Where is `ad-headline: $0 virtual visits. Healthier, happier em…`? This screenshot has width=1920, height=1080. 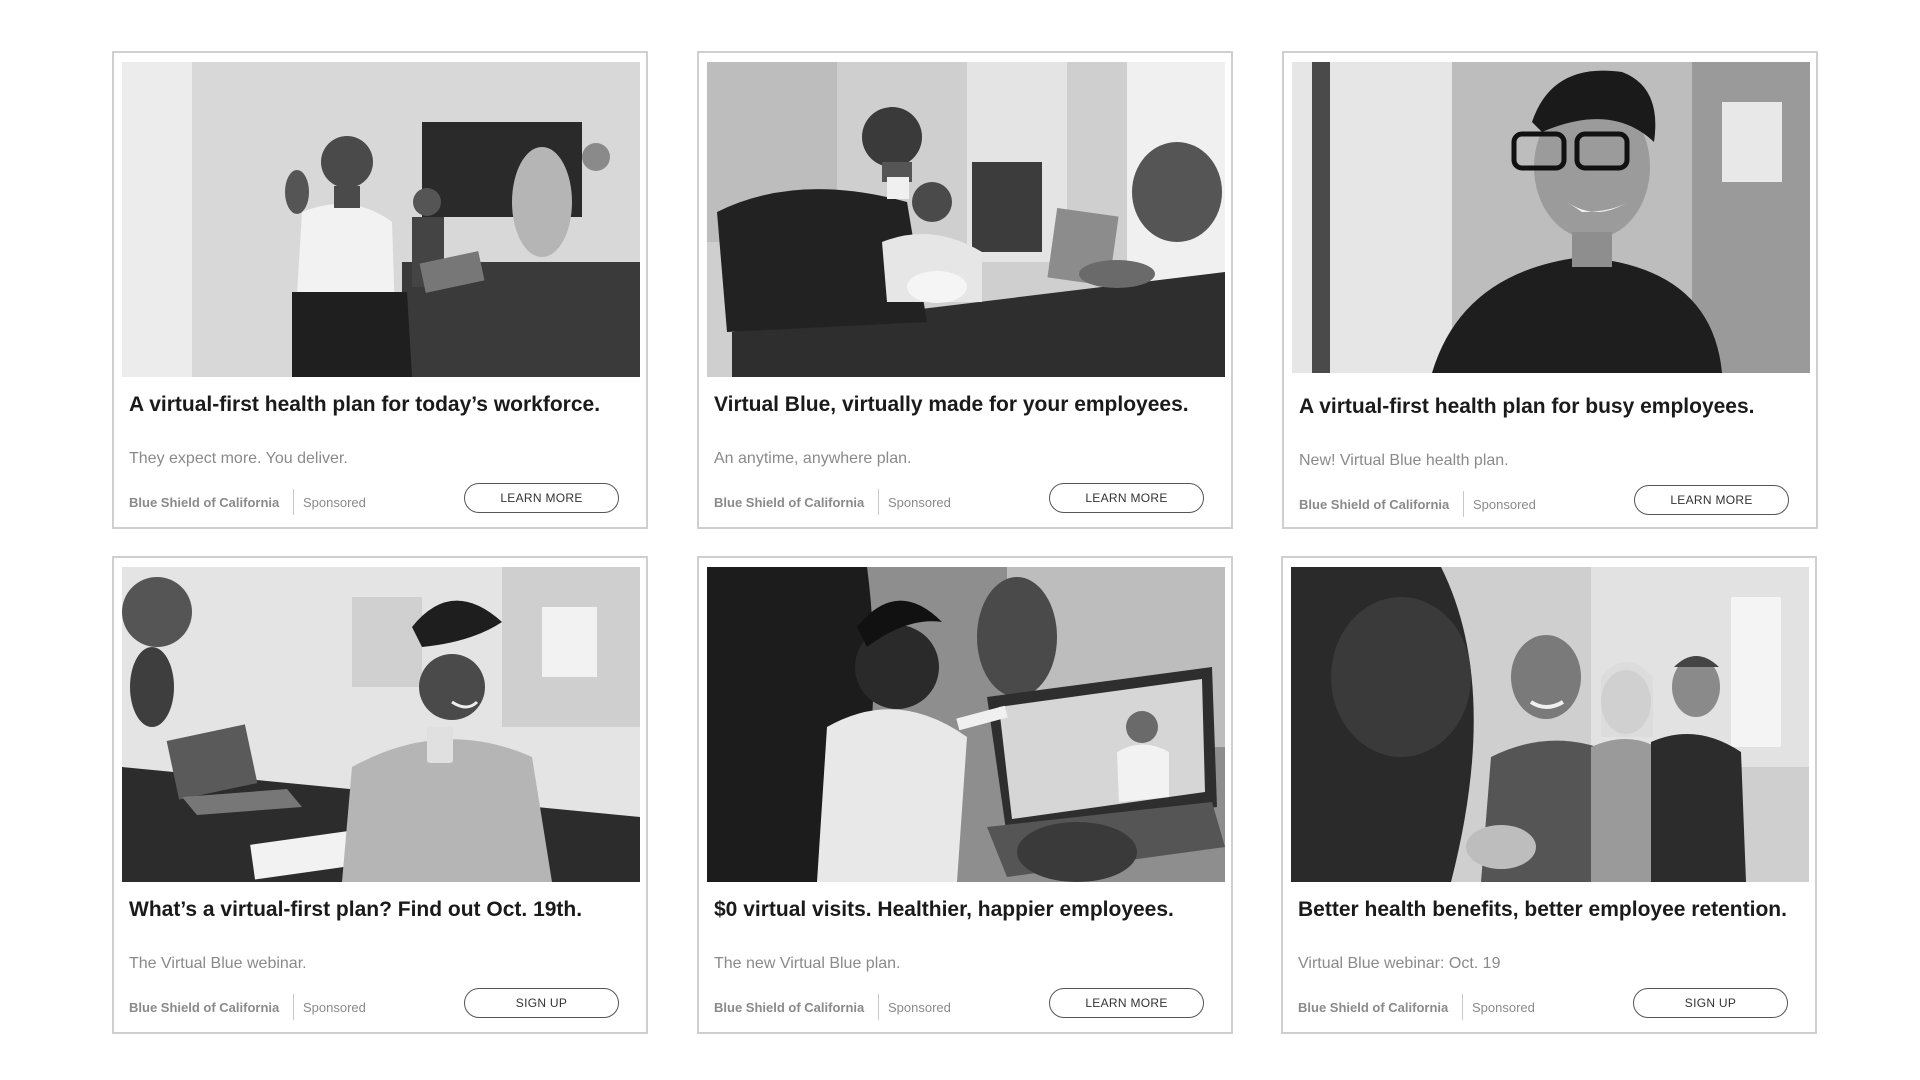 ad-headline: $0 virtual visits. Healthier, happier em… is located at coordinates (966, 910).